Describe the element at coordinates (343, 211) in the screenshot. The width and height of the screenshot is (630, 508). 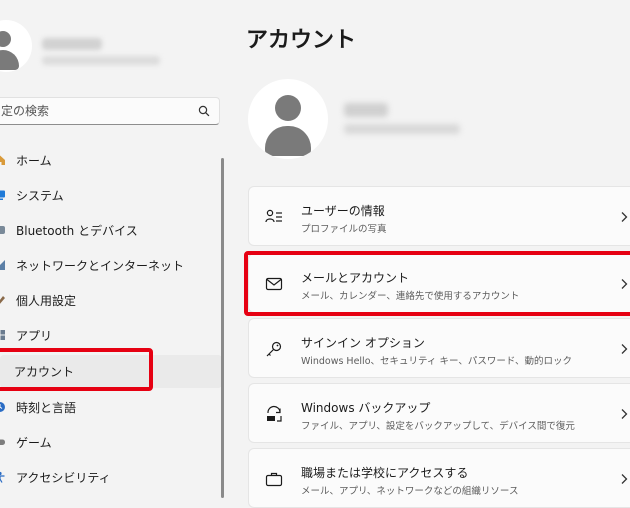
I see `card-title: ユーザーの情報` at that location.